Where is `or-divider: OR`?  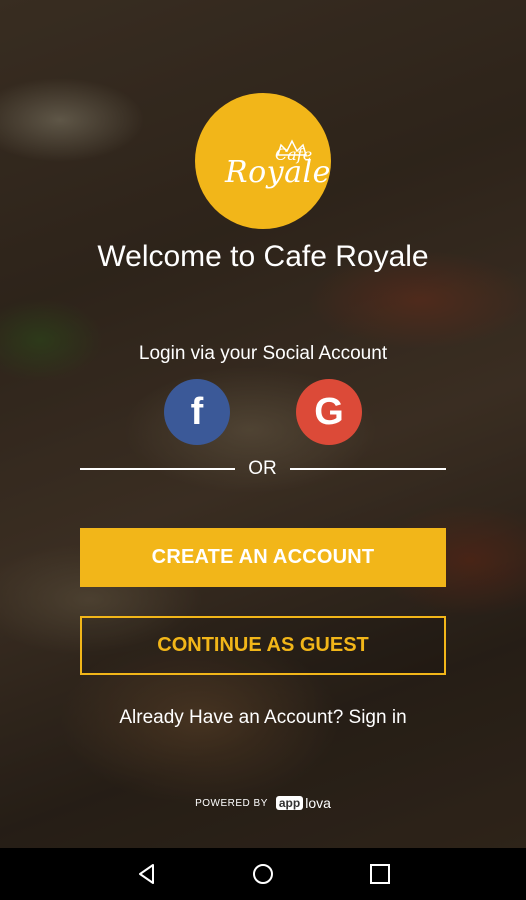
or-divider: OR is located at coordinates (263, 469).